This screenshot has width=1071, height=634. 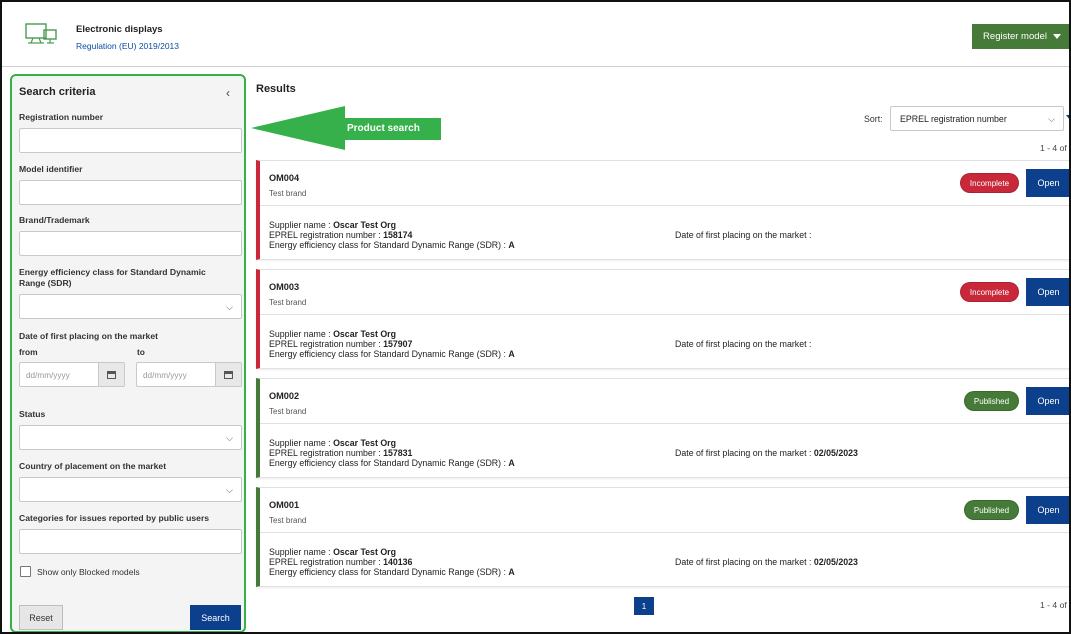 What do you see at coordinates (41, 617) in the screenshot?
I see `reset-button: Reset` at bounding box center [41, 617].